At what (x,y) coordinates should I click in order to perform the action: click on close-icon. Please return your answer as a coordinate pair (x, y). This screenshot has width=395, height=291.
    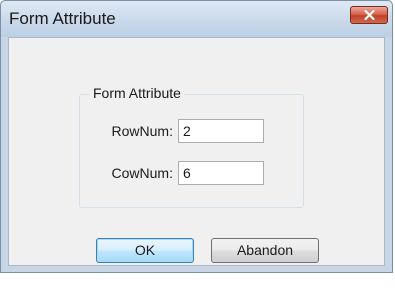
    Looking at the image, I should click on (369, 15).